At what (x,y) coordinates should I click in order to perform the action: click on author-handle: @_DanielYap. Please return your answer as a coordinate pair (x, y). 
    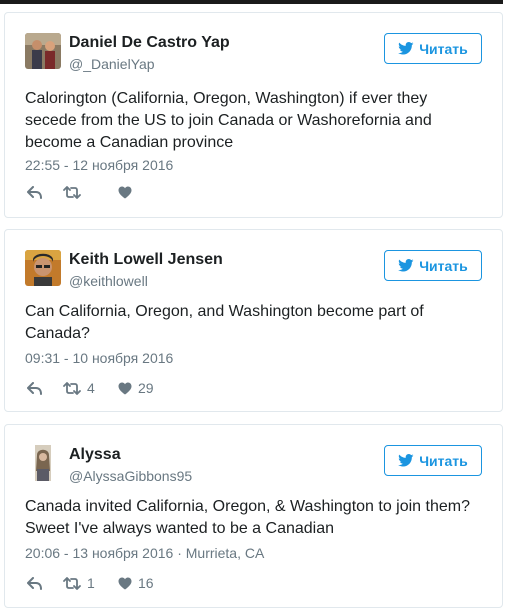
    Looking at the image, I should click on (112, 64).